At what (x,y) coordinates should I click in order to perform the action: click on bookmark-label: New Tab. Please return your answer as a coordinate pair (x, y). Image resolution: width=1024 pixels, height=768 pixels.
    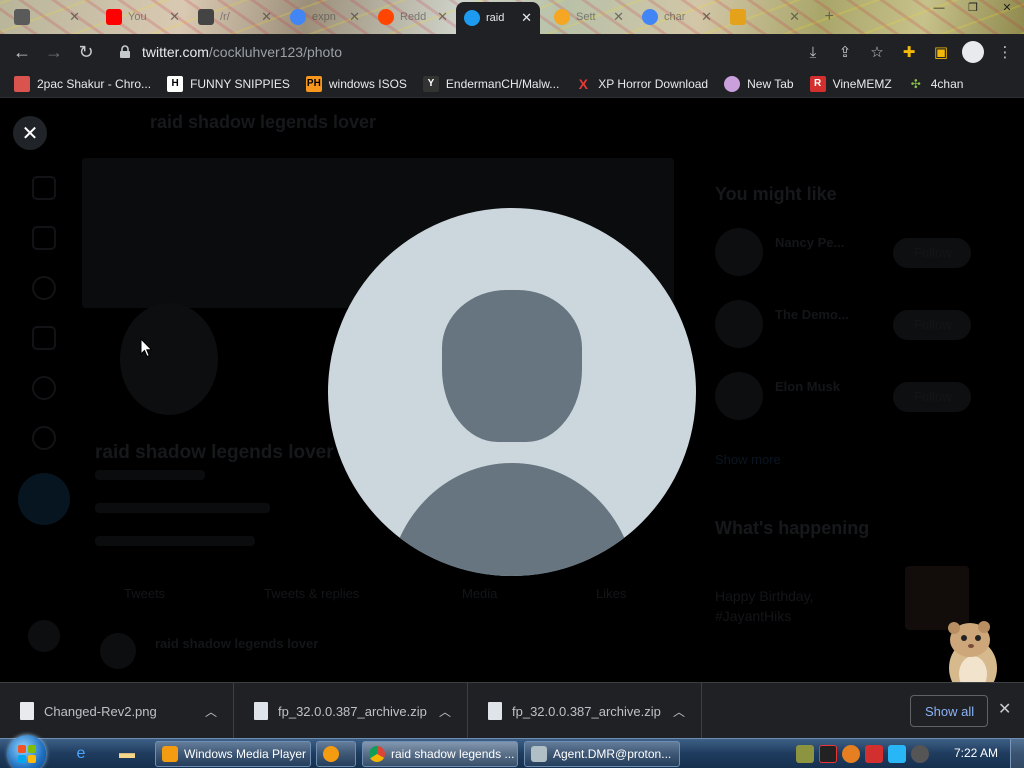
    Looking at the image, I should click on (770, 83).